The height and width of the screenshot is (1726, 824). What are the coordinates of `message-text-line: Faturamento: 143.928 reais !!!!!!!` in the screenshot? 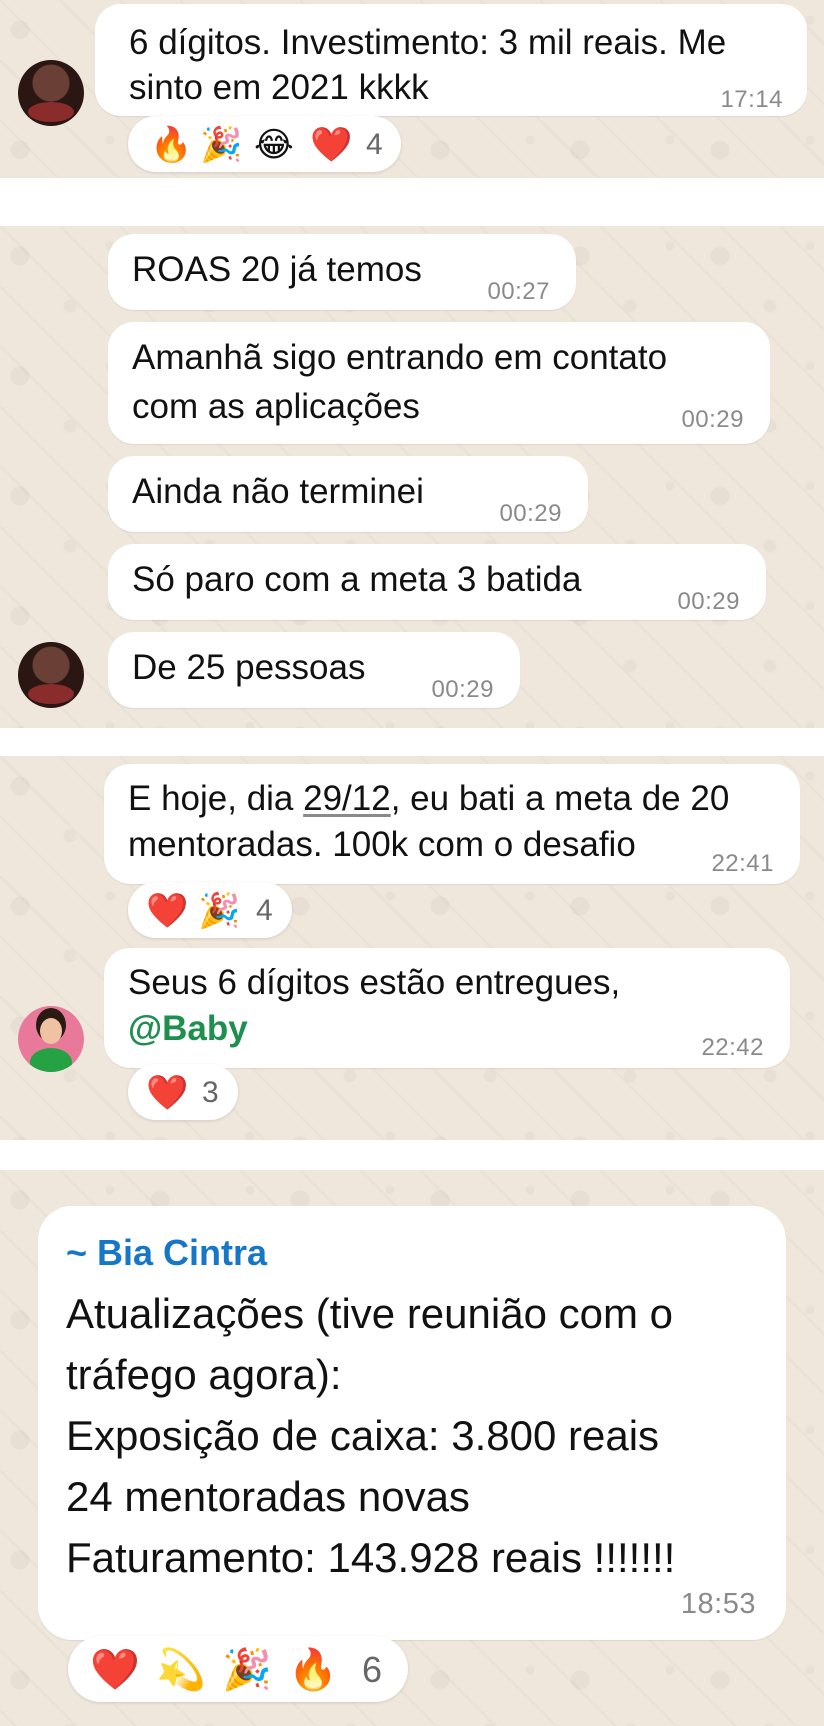 It's located at (371, 1557).